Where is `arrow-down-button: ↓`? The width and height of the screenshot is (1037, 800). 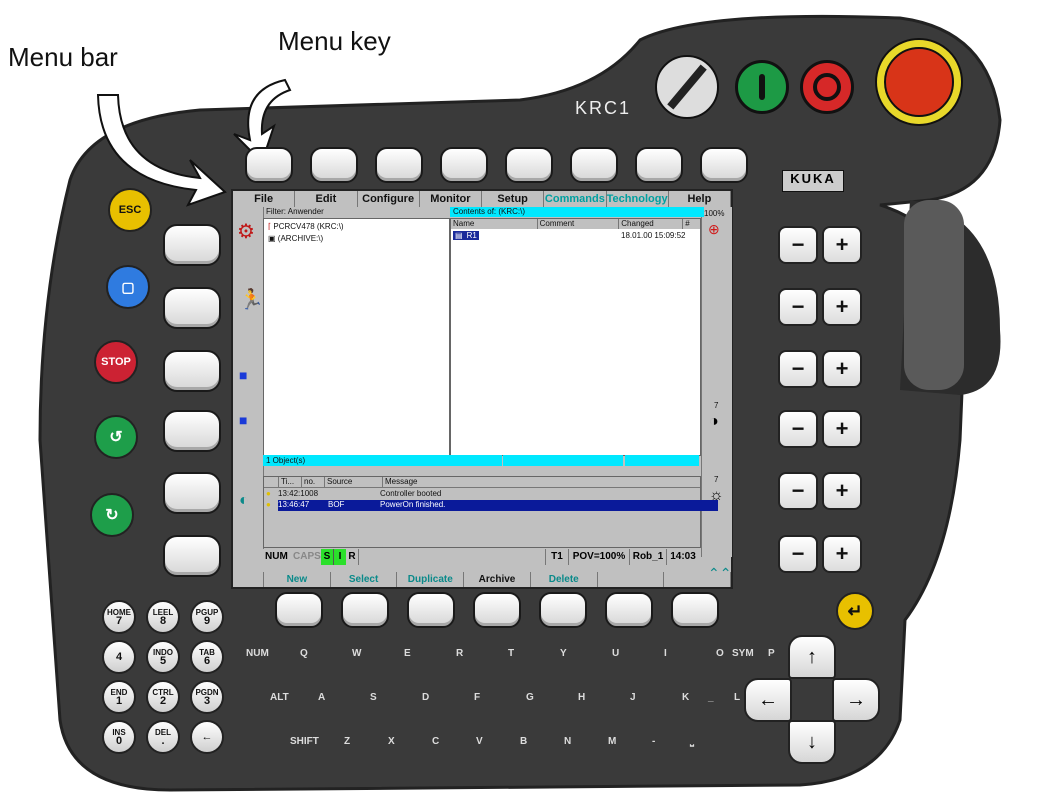
arrow-down-button: ↓ is located at coordinates (812, 742).